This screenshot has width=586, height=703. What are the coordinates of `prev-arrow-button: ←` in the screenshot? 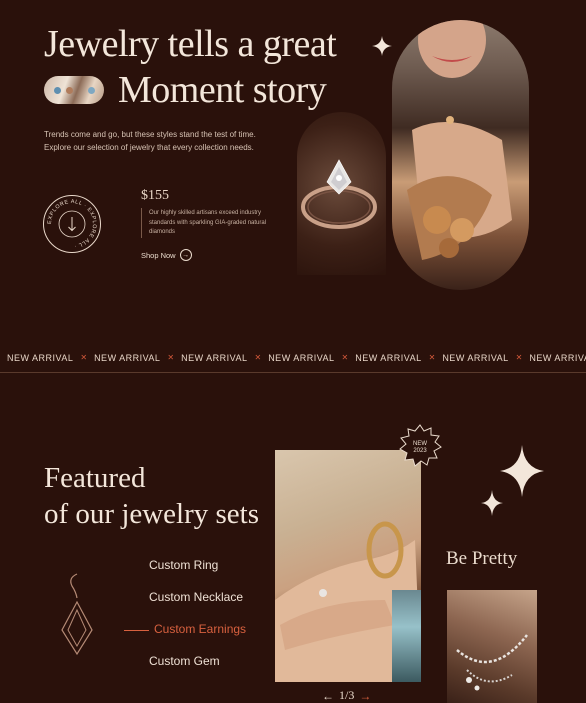 It's located at (328, 696).